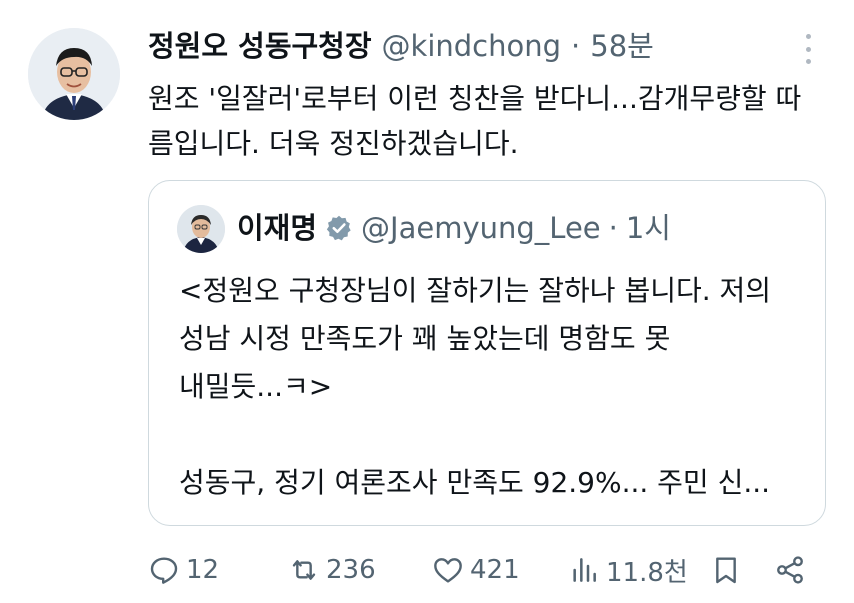  What do you see at coordinates (277, 228) in the screenshot?
I see `quoted-author-name: 이재명` at bounding box center [277, 228].